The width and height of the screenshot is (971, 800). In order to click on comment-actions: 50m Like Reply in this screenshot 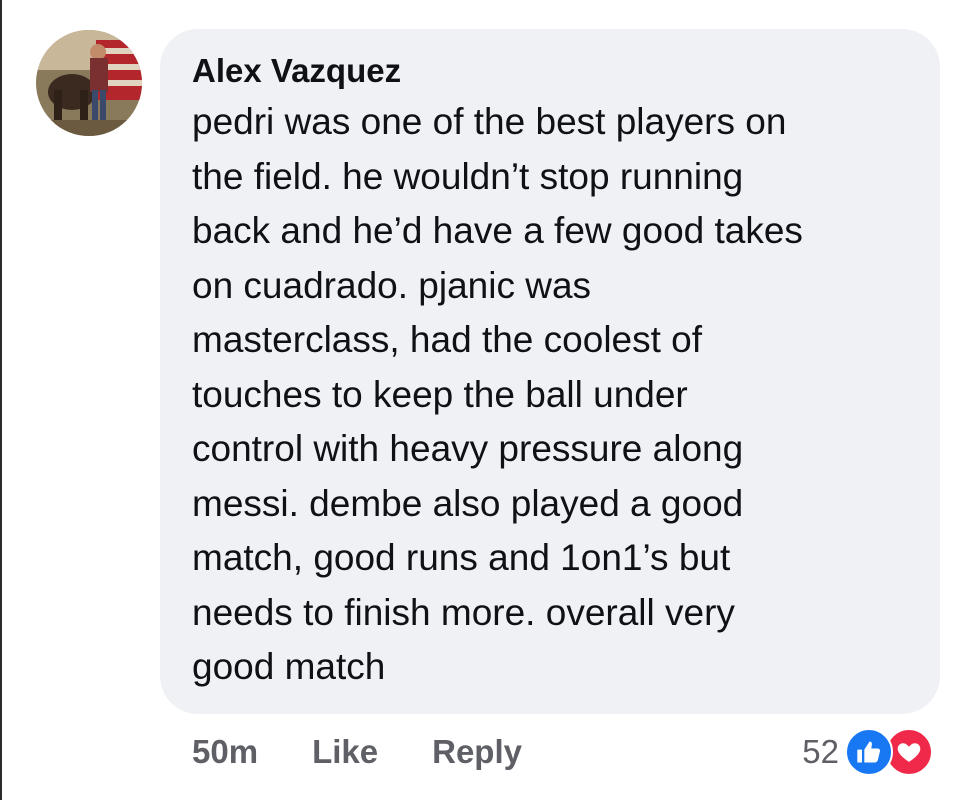, I will do `click(357, 752)`.